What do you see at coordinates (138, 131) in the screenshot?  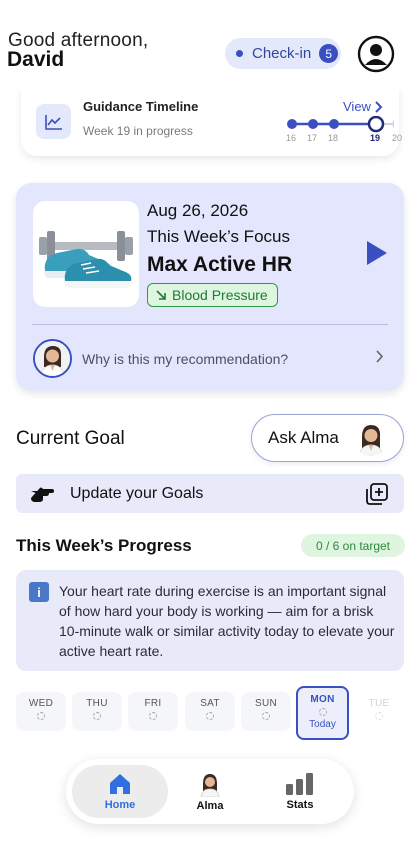 I see `timeline-subtitle: Week 19 in progress` at bounding box center [138, 131].